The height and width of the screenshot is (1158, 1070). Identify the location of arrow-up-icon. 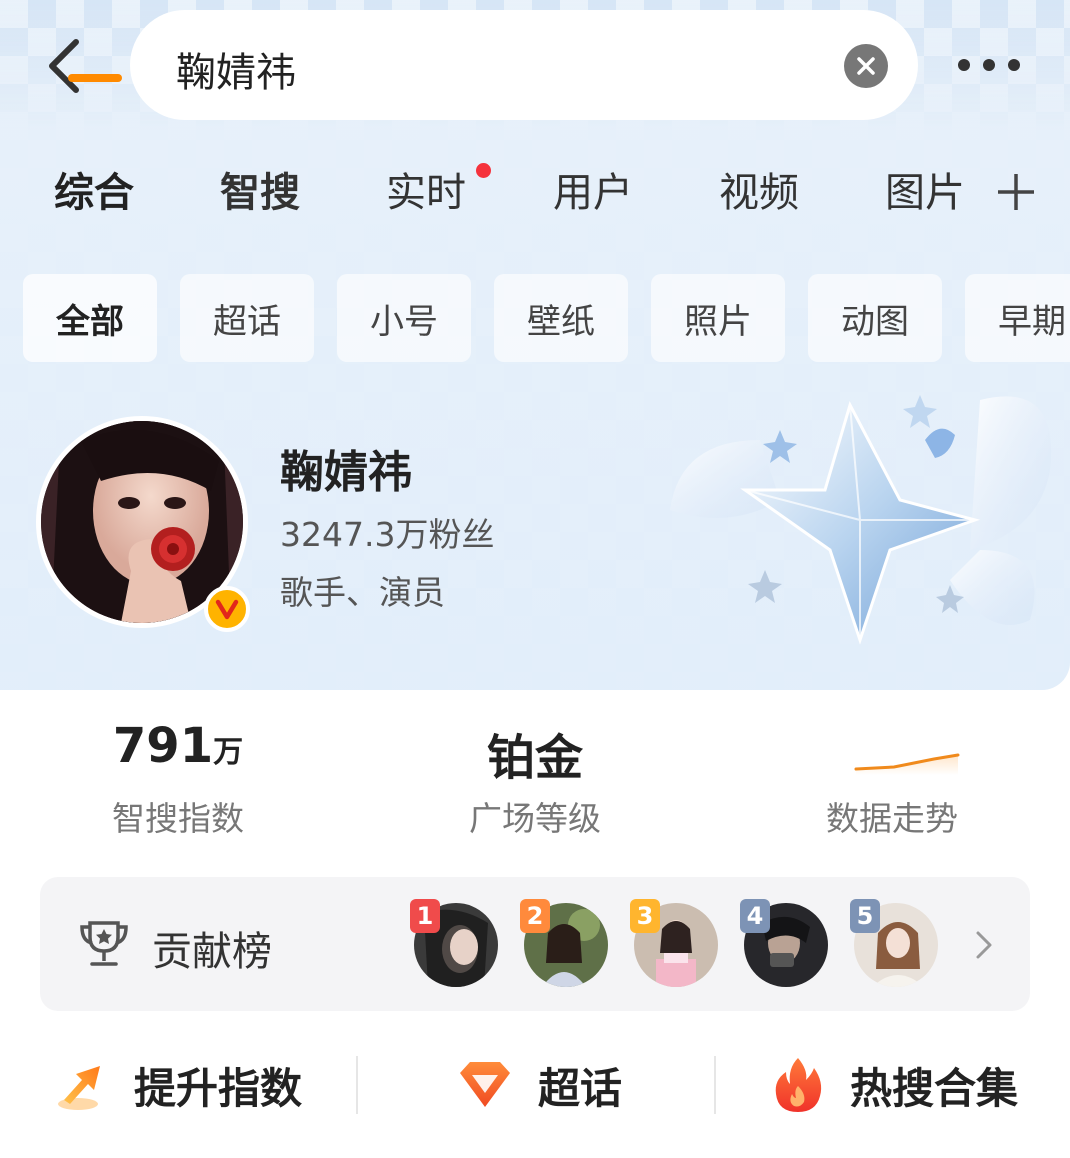
(79, 1088).